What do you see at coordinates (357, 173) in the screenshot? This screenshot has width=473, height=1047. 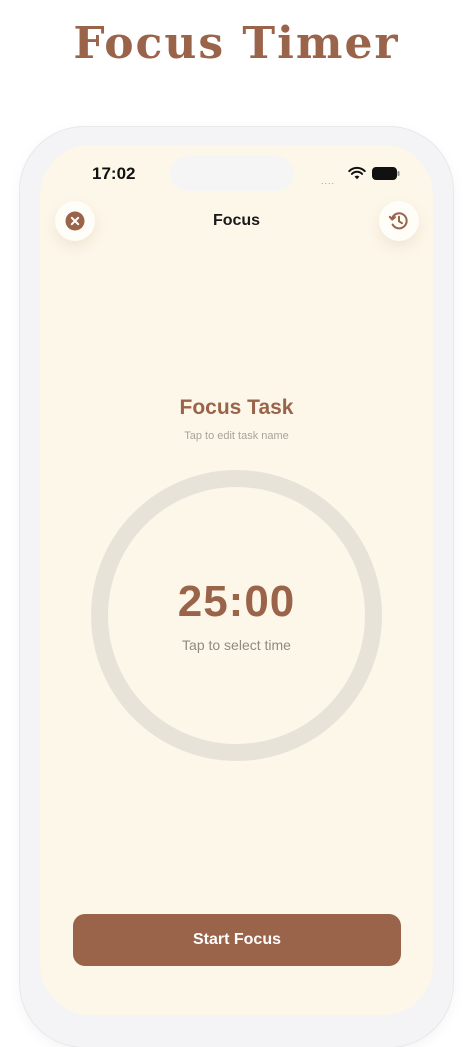 I see `wifi-icon` at bounding box center [357, 173].